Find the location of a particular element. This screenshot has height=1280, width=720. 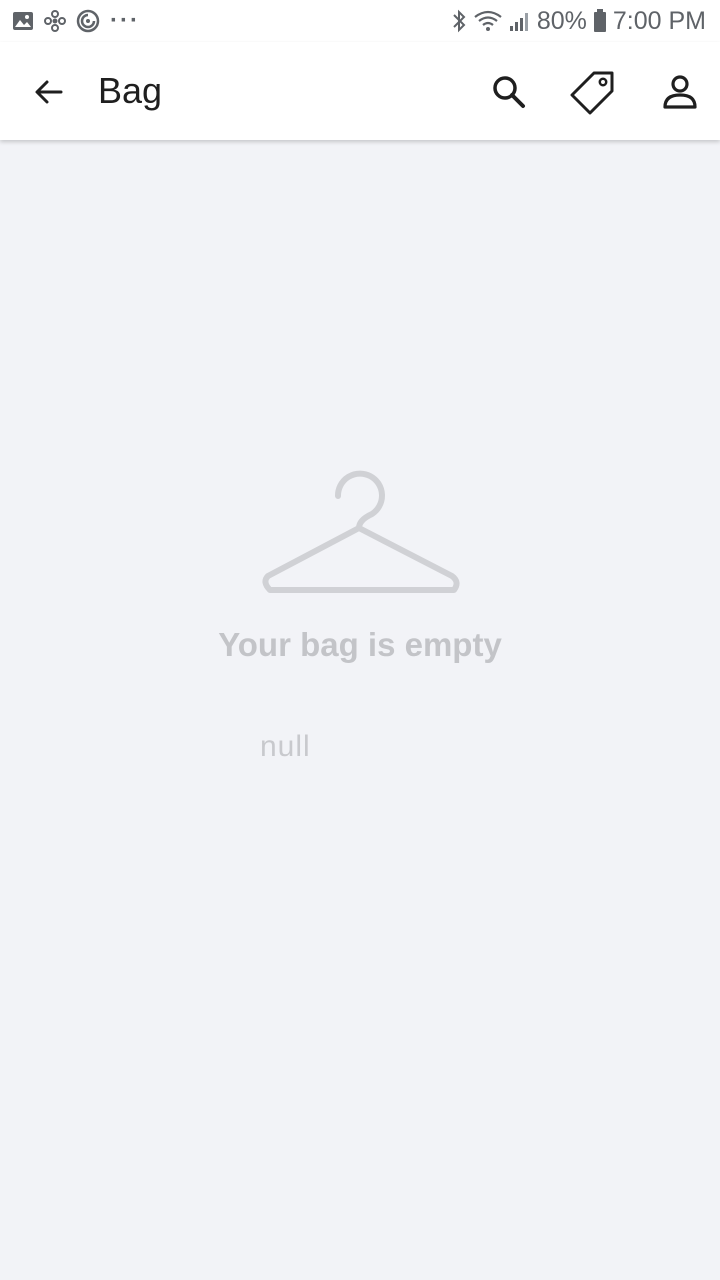

bluetooth-icon is located at coordinates (459, 21).